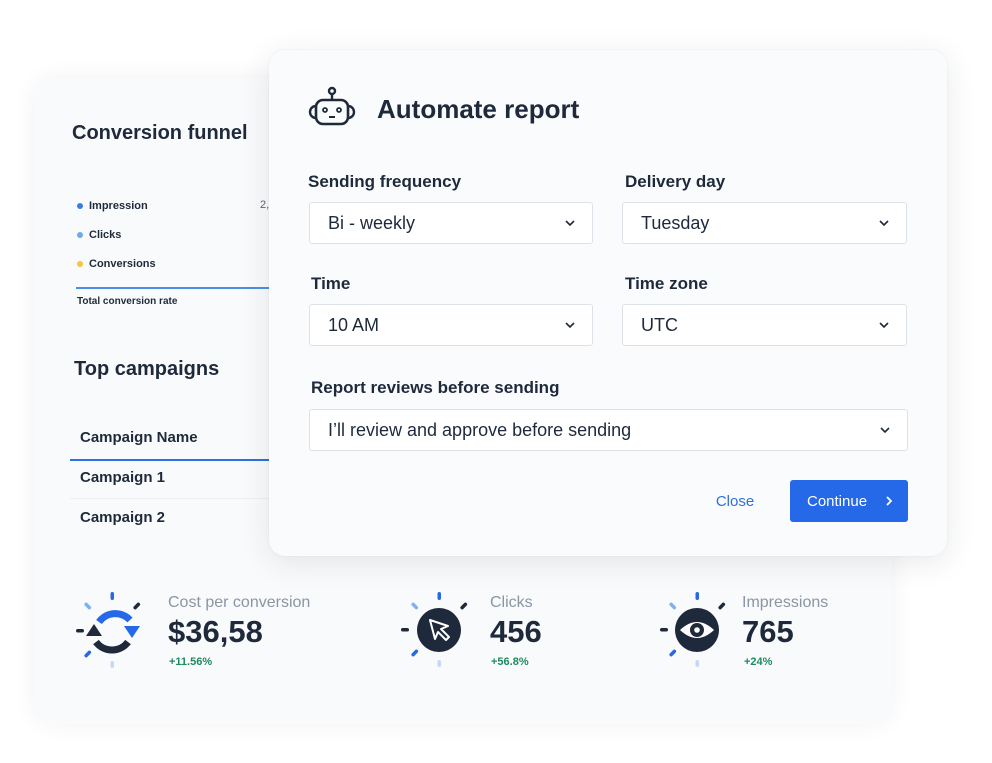 This screenshot has width=992, height=763. I want to click on delivery-day-select: Tuesday, so click(764, 223).